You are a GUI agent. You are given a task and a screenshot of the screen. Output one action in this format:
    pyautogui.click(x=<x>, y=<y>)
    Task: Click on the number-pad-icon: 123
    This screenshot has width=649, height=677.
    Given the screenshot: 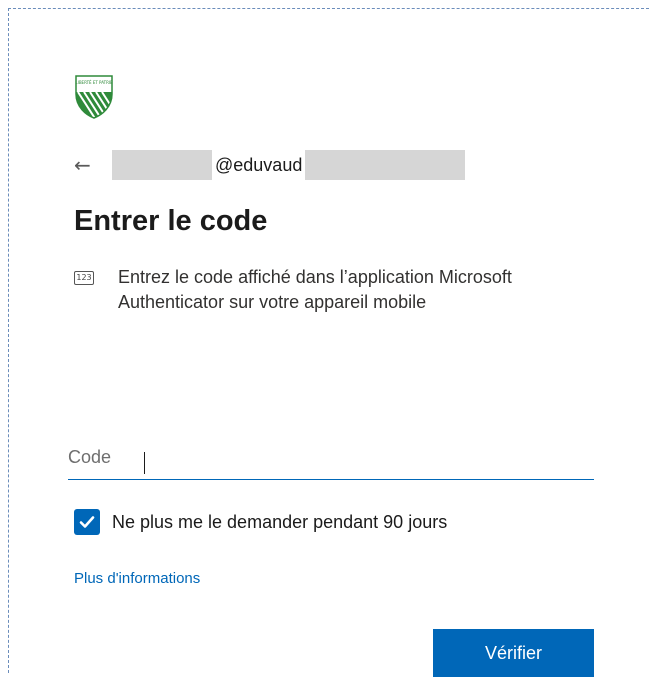 What is the action you would take?
    pyautogui.click(x=84, y=278)
    